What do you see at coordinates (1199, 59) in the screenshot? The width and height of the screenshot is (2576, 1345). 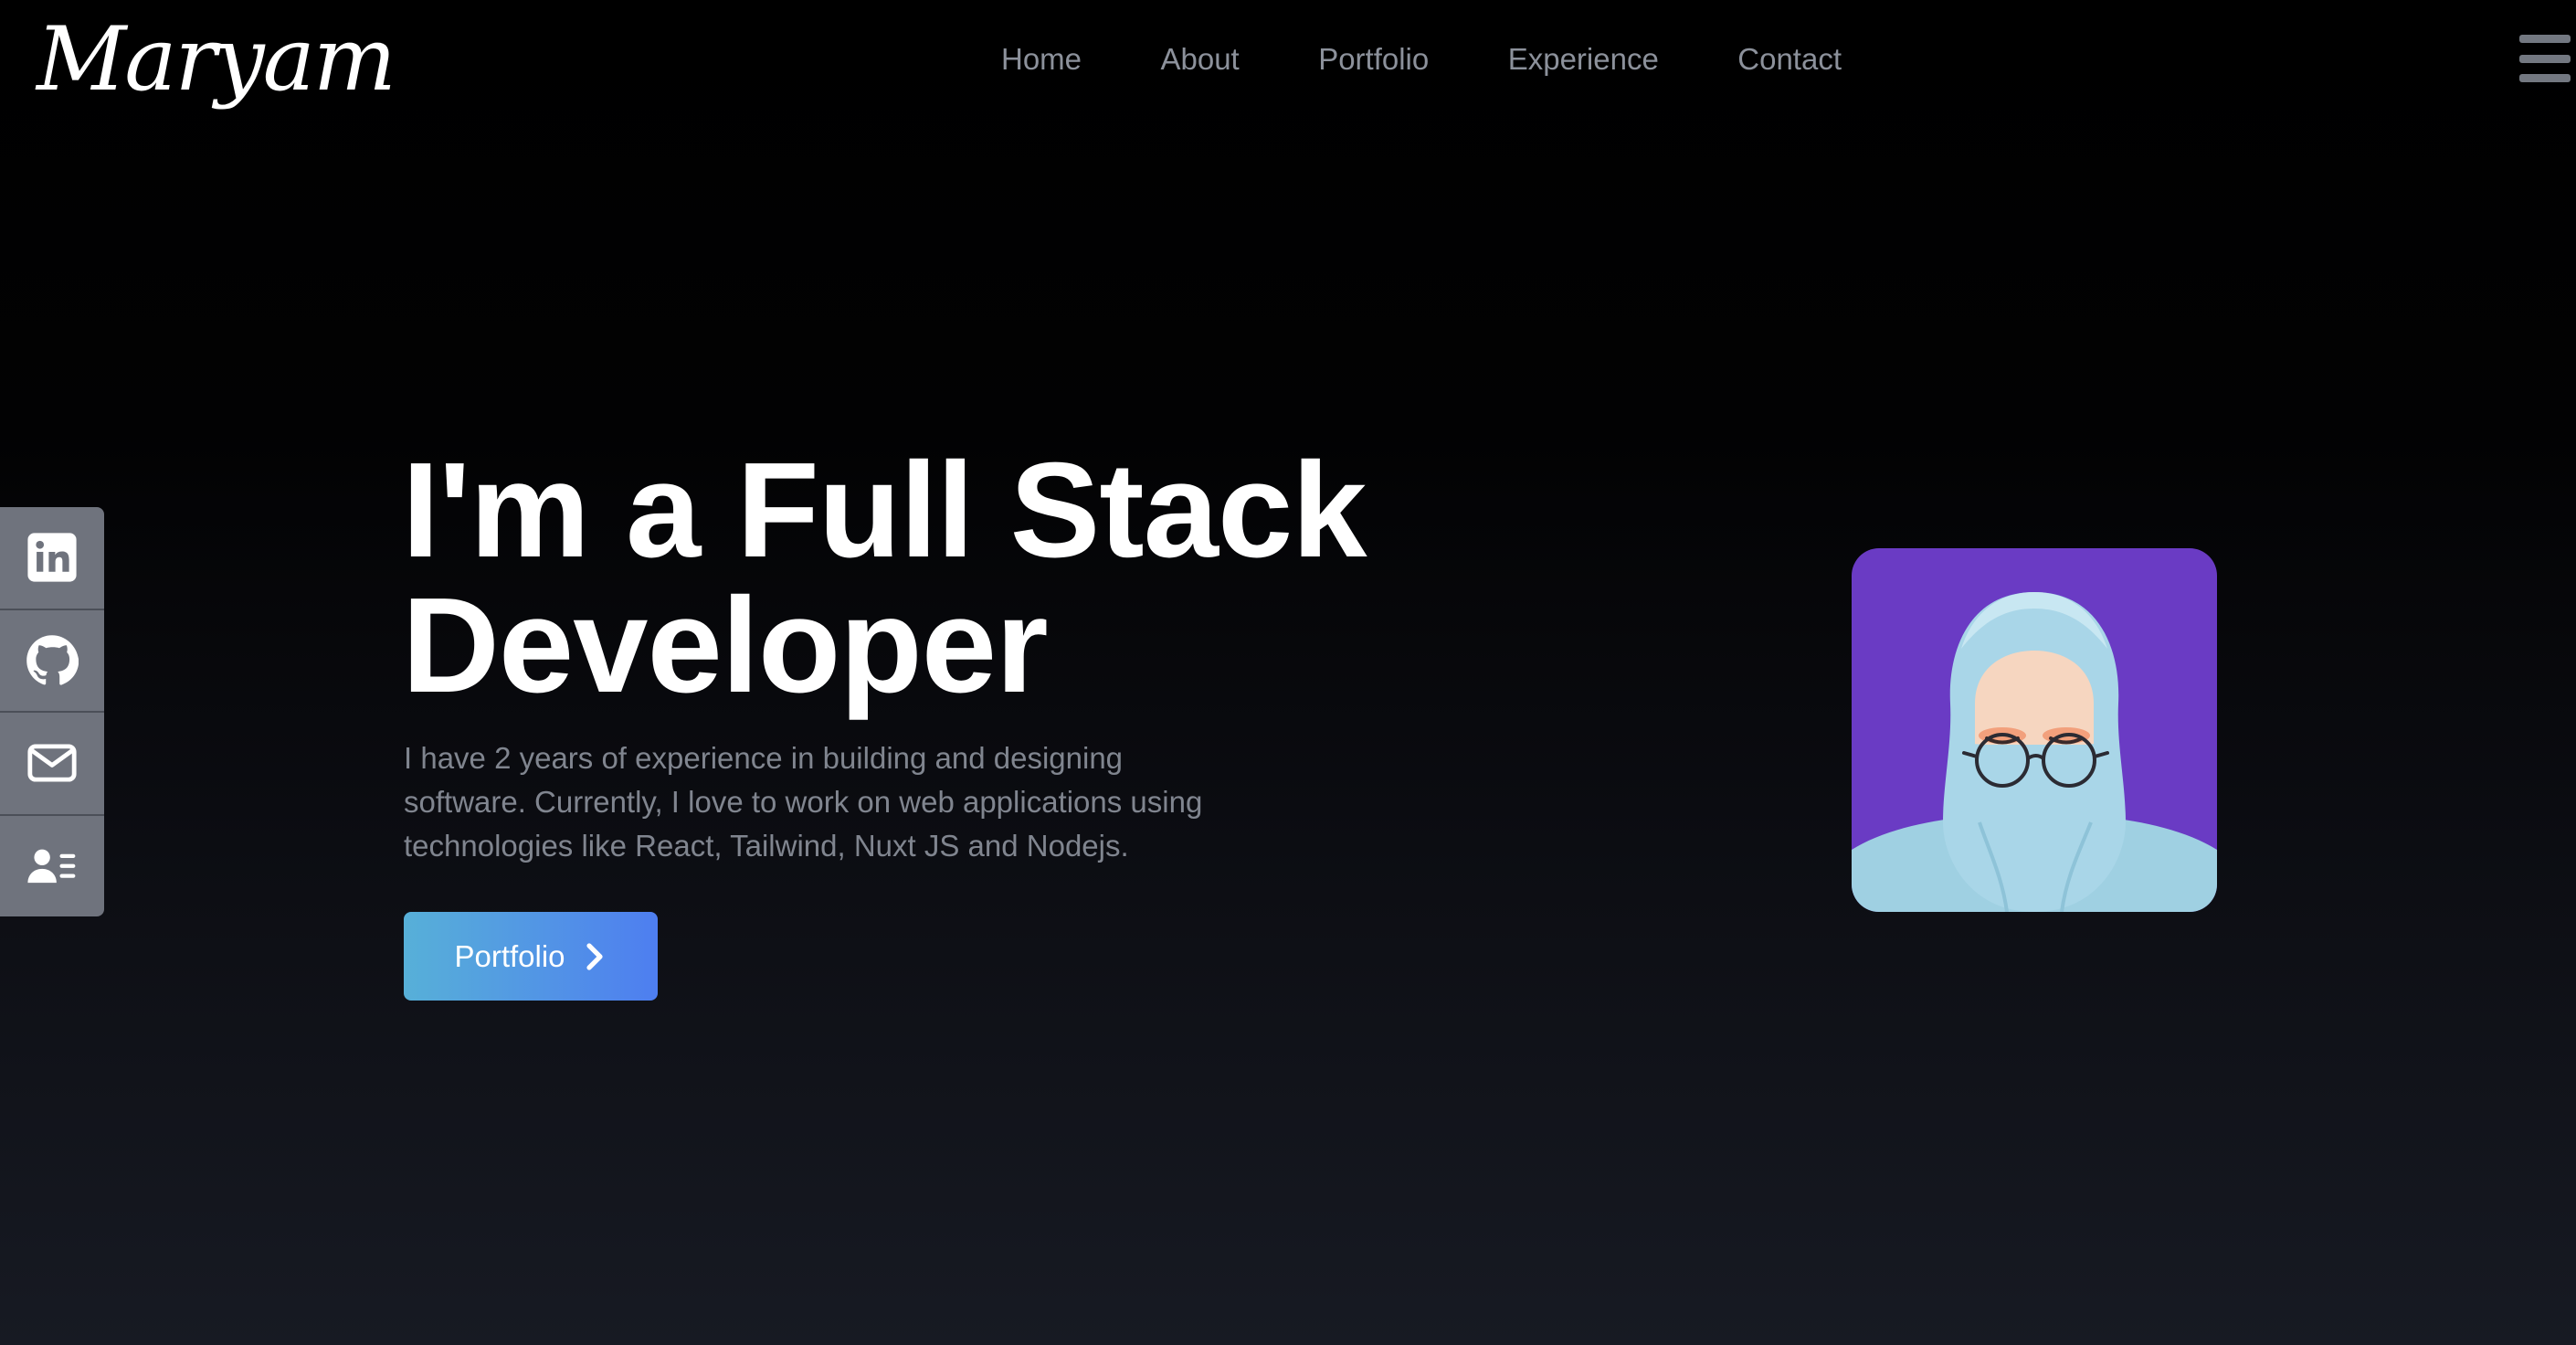 I see `nav-about: About` at bounding box center [1199, 59].